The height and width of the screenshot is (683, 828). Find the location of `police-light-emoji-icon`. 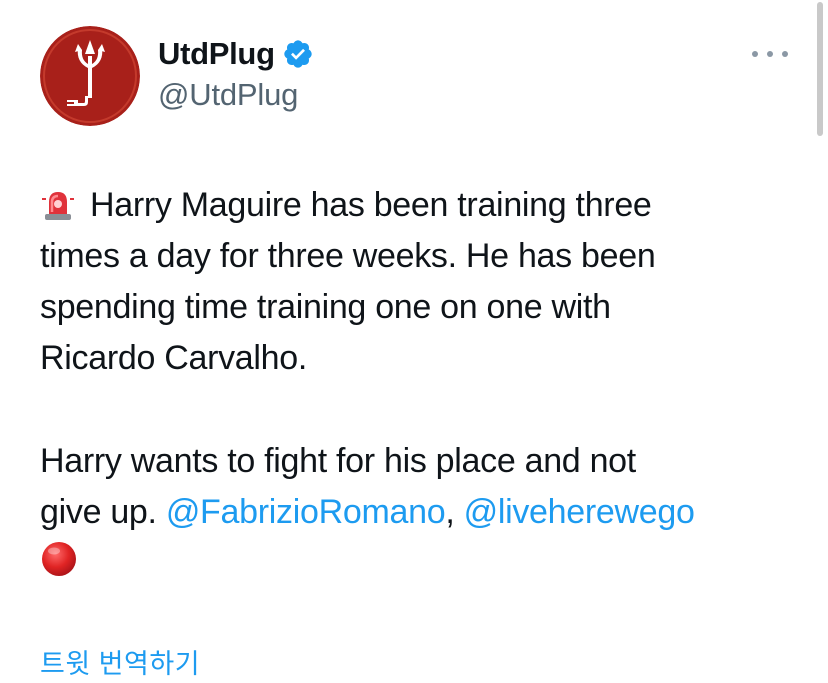

police-light-emoji-icon is located at coordinates (58, 211).